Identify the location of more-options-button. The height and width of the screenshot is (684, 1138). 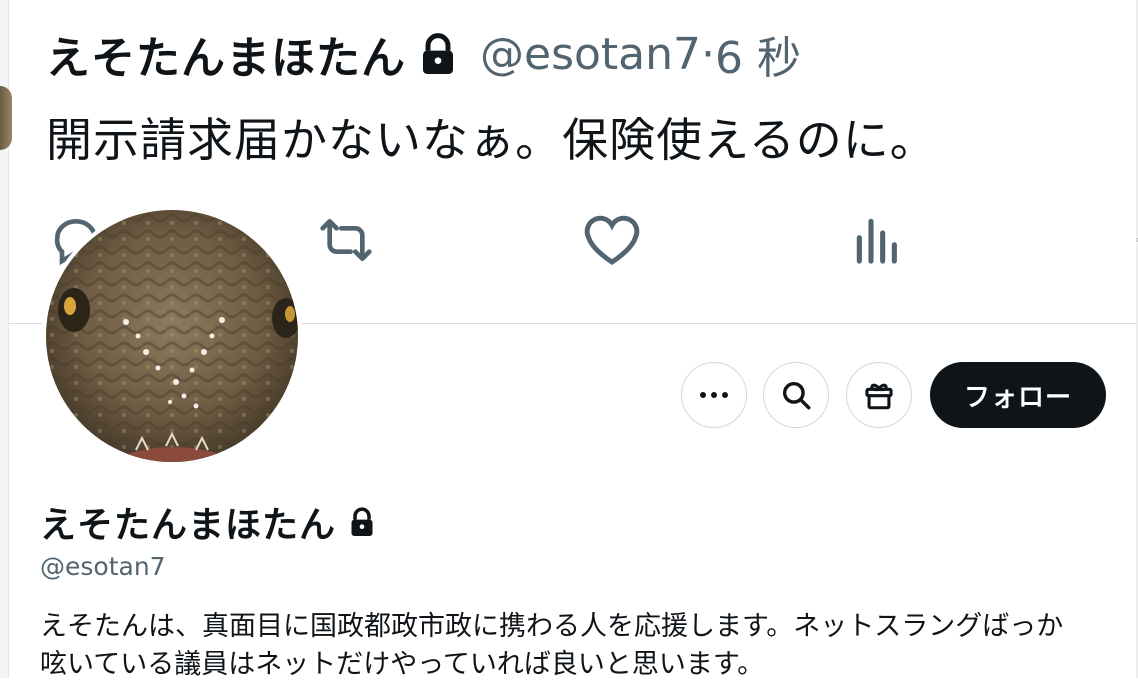
(714, 395).